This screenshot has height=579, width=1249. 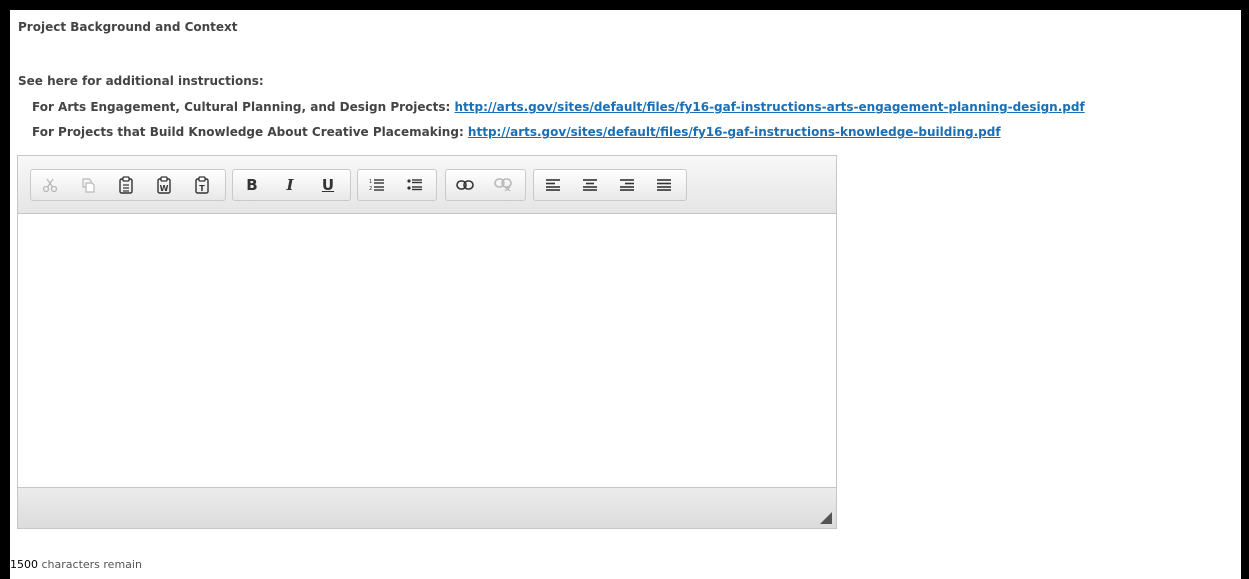 I want to click on bold-button: B, so click(x=252, y=185).